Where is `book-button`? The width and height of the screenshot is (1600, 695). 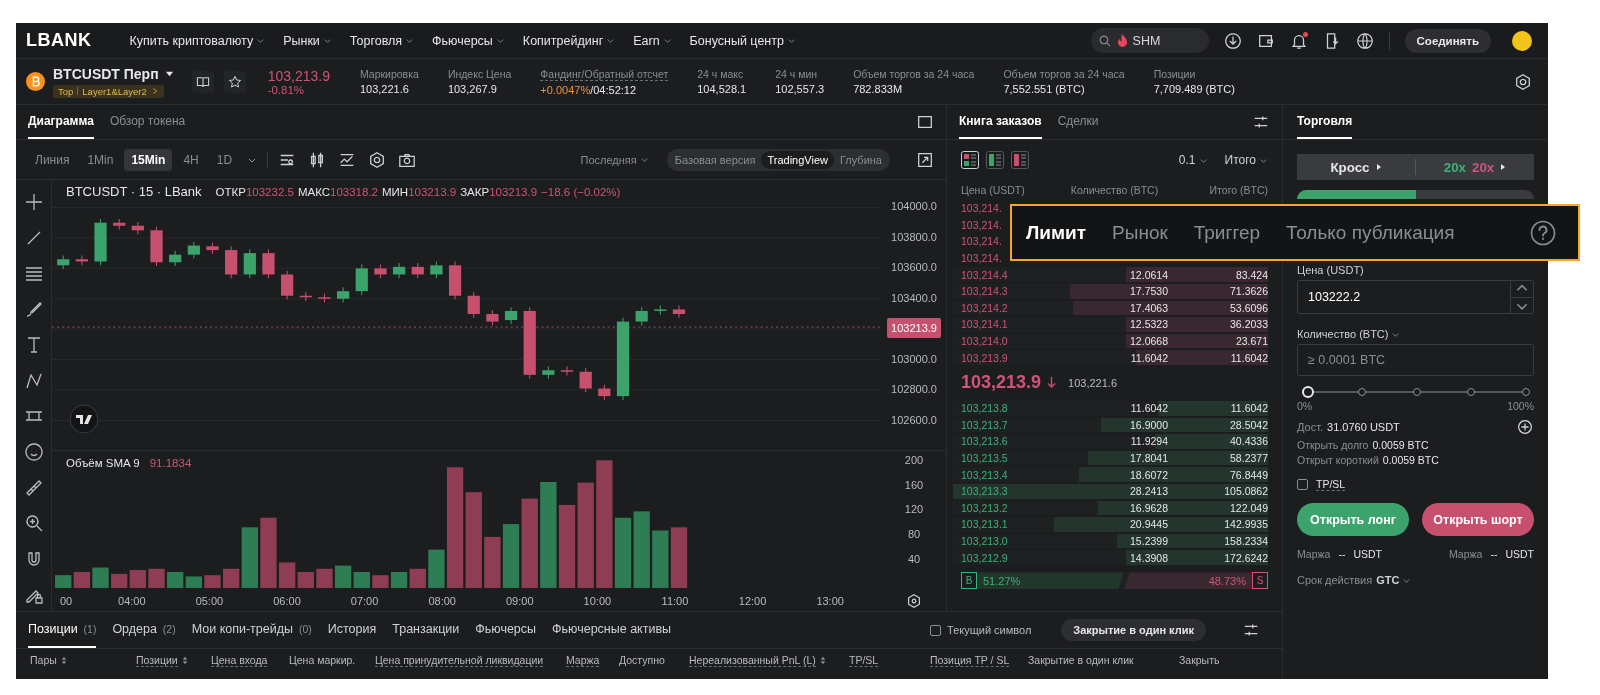 book-button is located at coordinates (202, 81).